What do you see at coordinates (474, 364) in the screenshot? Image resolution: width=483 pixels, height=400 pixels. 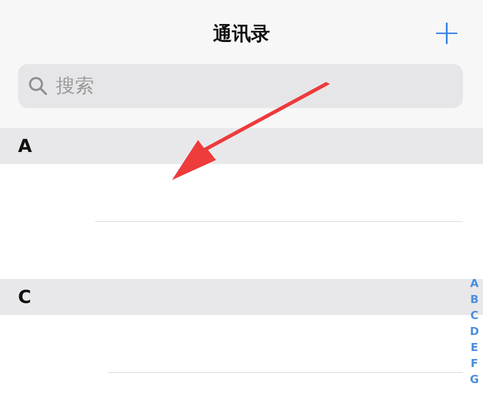 I see `index-letter: F` at bounding box center [474, 364].